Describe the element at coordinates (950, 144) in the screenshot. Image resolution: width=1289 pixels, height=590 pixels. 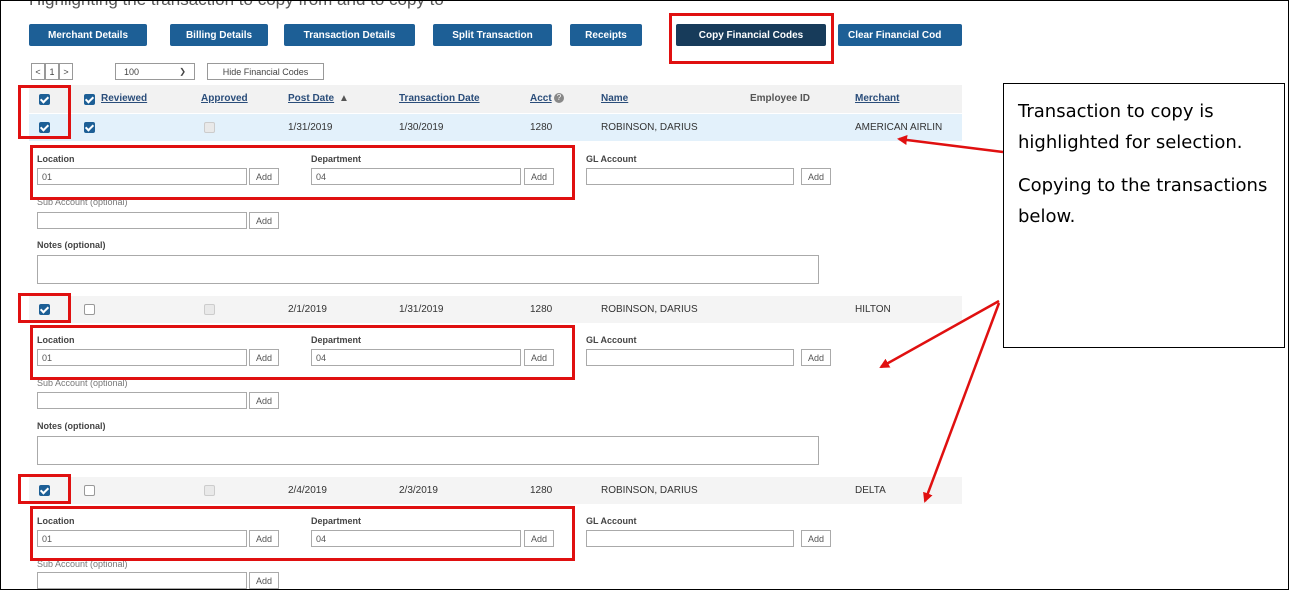
I see `arrow-to-source` at that location.